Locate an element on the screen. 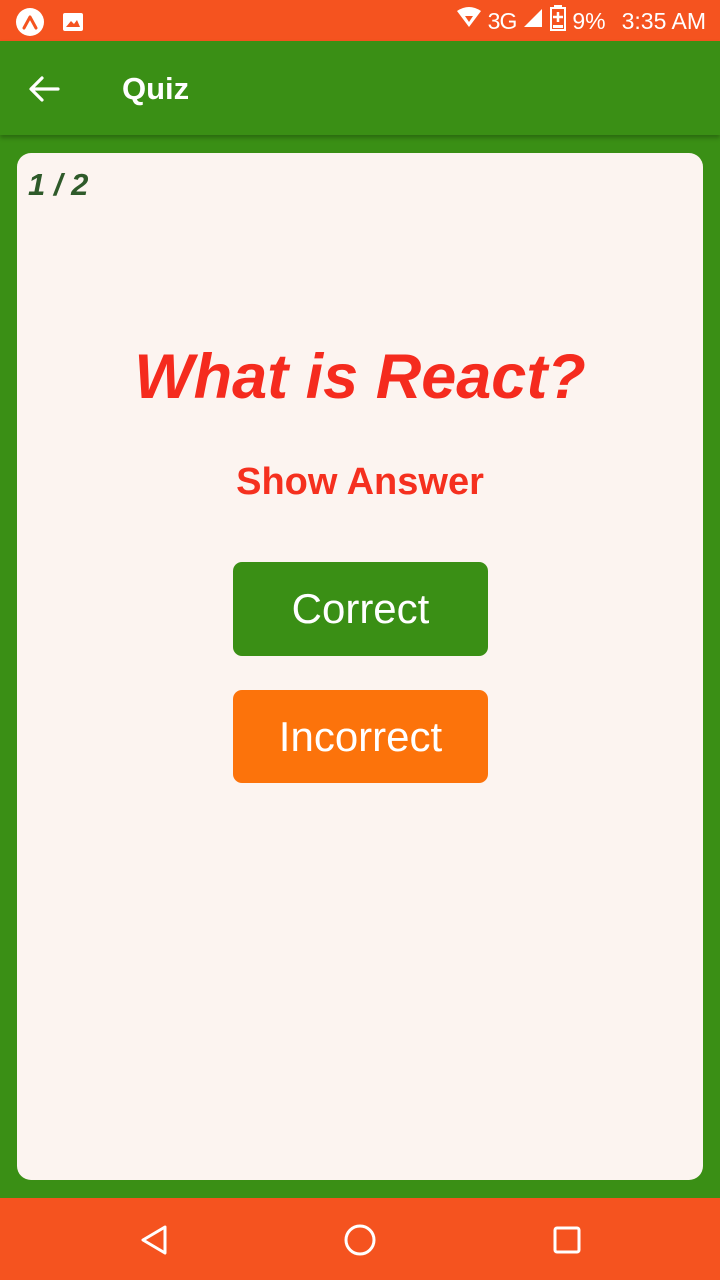  app-logo-icon is located at coordinates (30, 22).